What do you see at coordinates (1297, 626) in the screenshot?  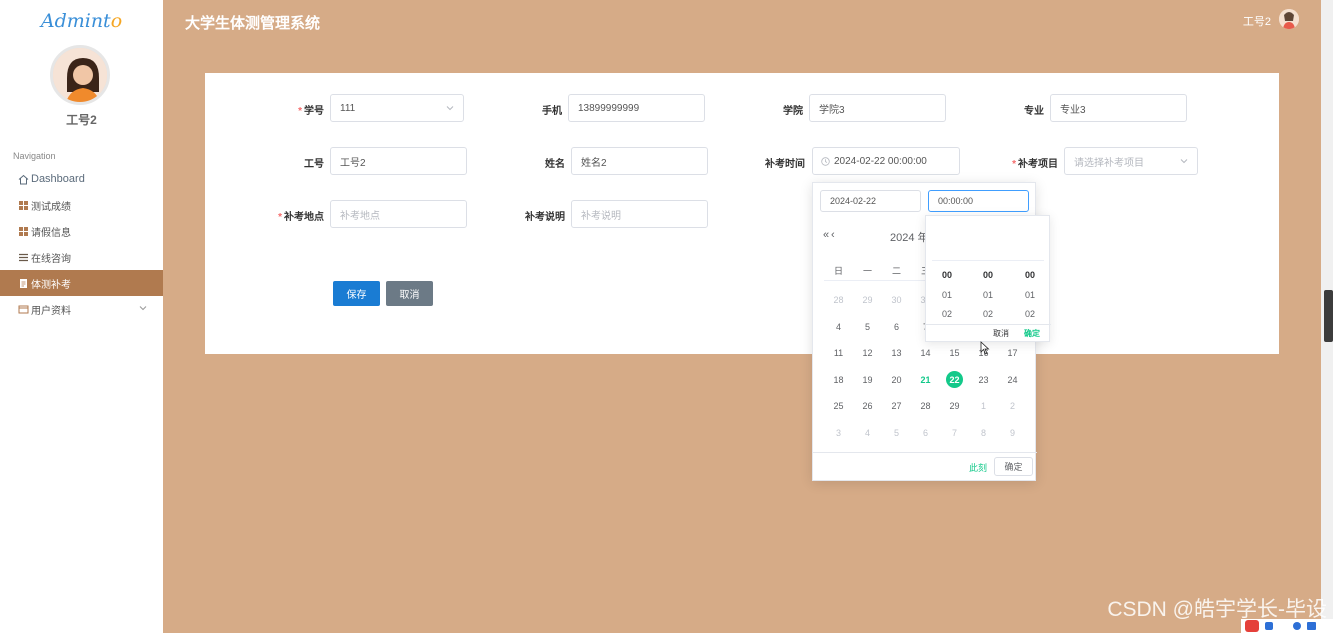 I see `emoji-icon` at bounding box center [1297, 626].